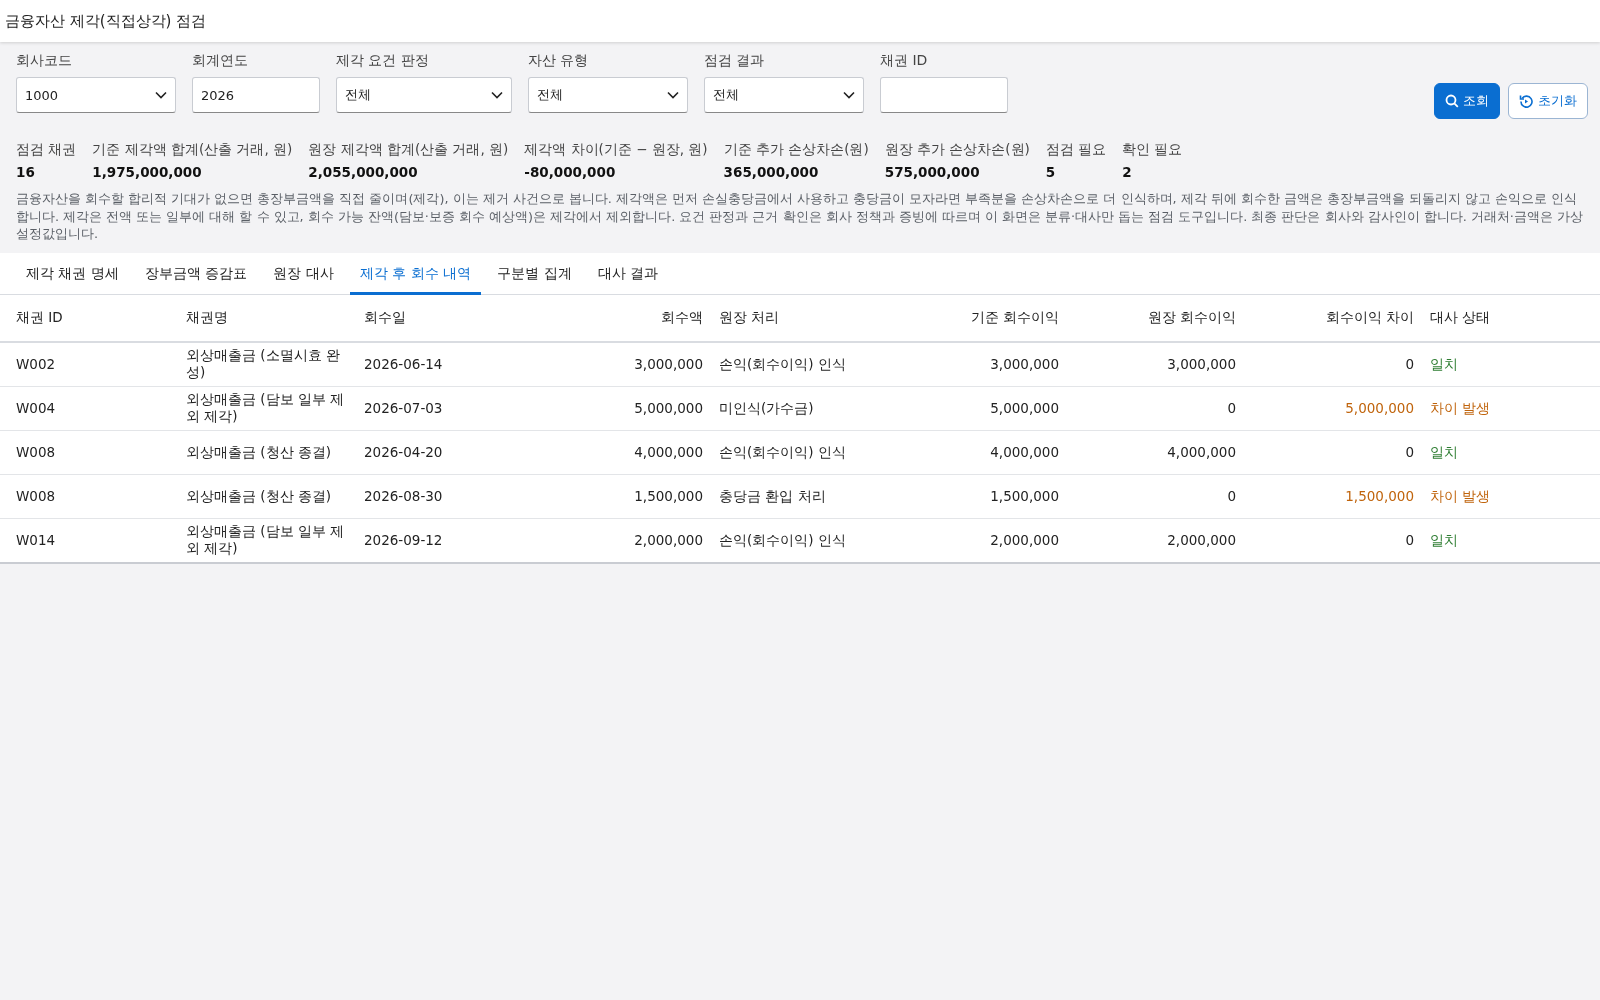 Image resolution: width=1600 pixels, height=1000 pixels. I want to click on table-cell: W014, so click(36, 540).